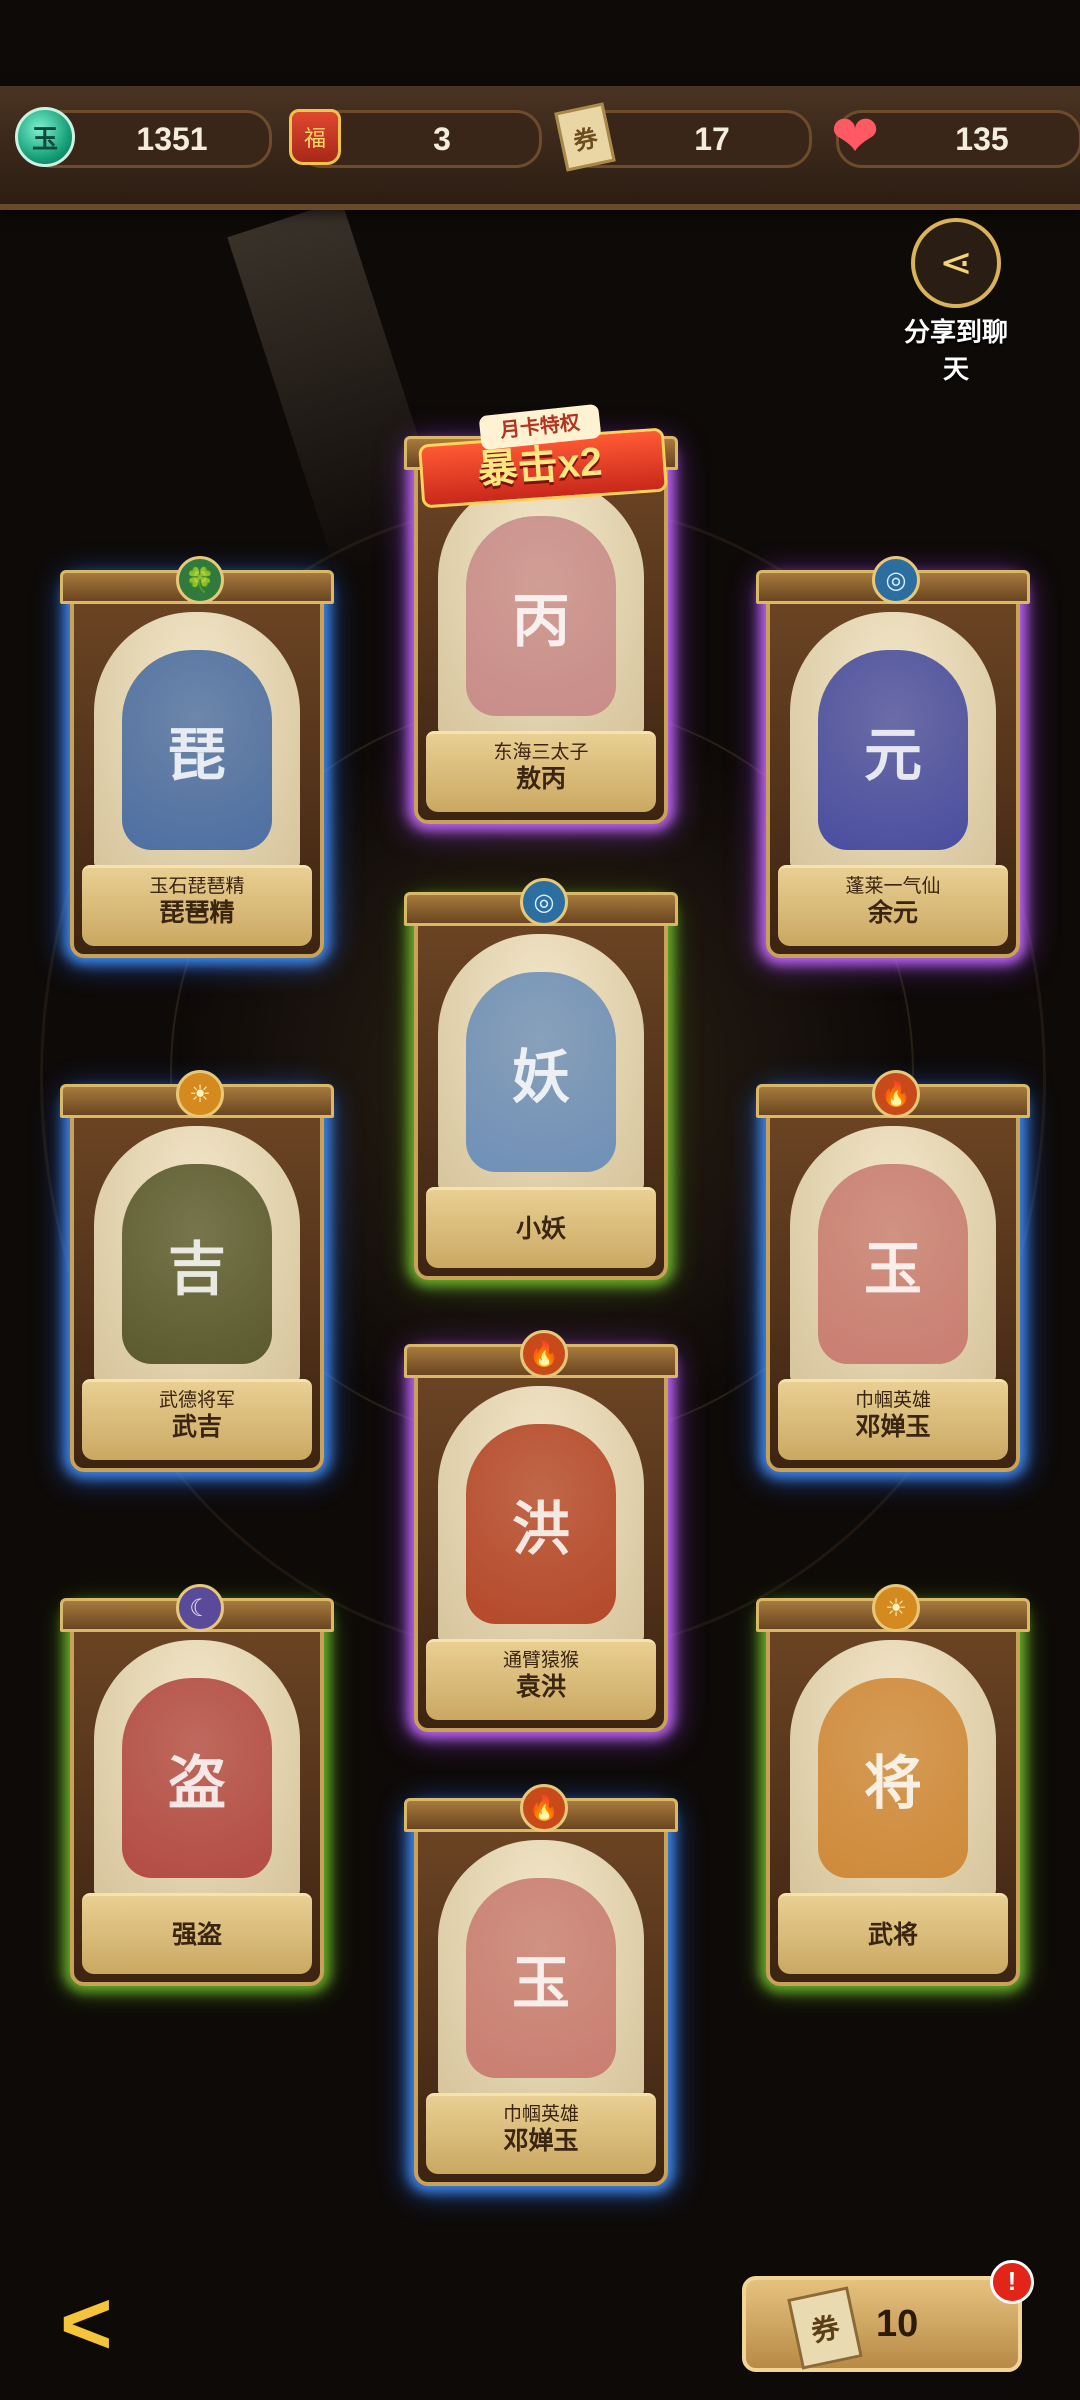 The width and height of the screenshot is (1080, 2400). What do you see at coordinates (540, 779) in the screenshot?
I see `card-name: 敖丙` at bounding box center [540, 779].